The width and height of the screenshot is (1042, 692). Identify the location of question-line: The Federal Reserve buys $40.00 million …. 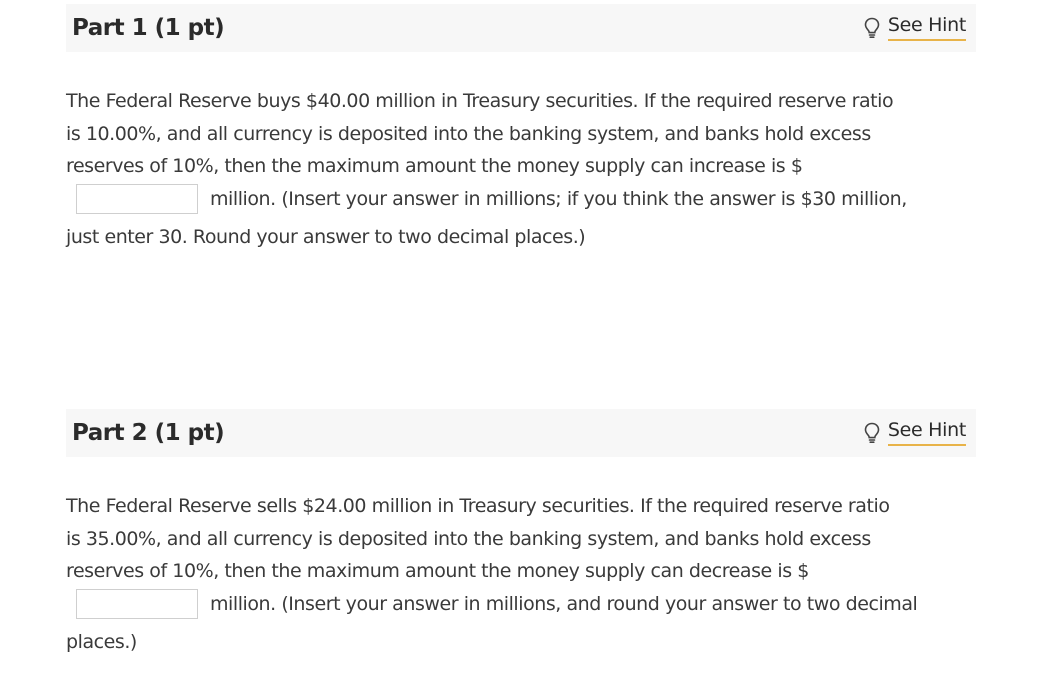
(480, 101).